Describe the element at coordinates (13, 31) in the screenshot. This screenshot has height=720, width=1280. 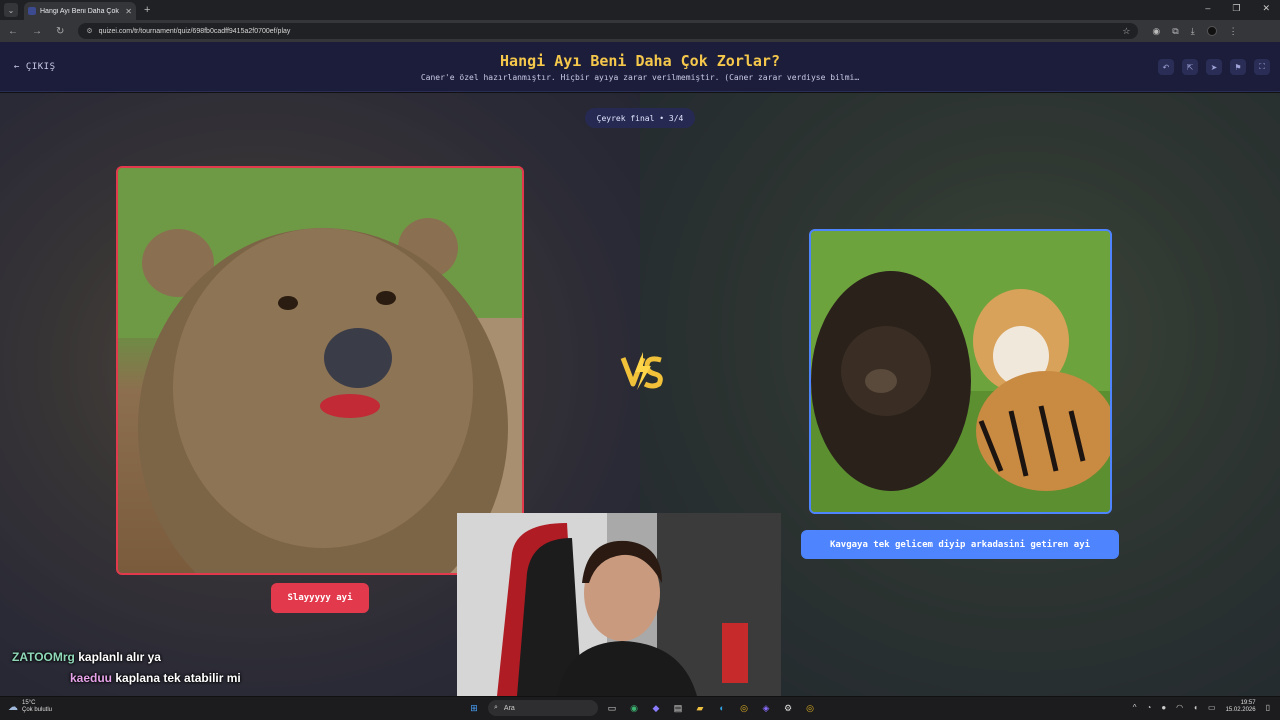
I see `back-icon: ←` at that location.